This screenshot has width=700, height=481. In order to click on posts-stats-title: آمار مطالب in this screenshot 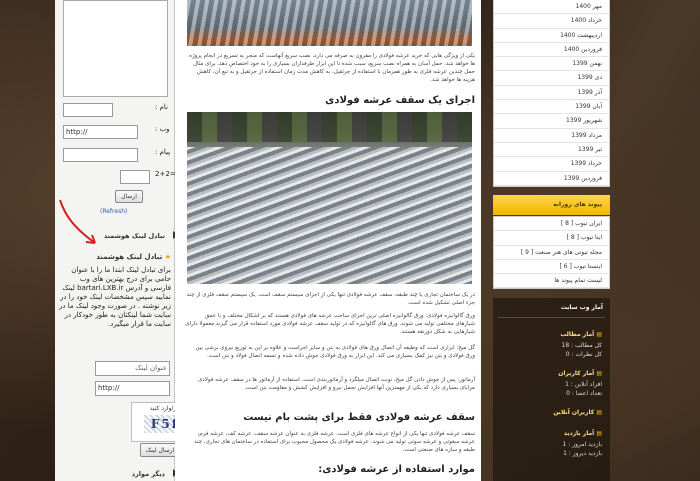, I will do `click(577, 334)`.